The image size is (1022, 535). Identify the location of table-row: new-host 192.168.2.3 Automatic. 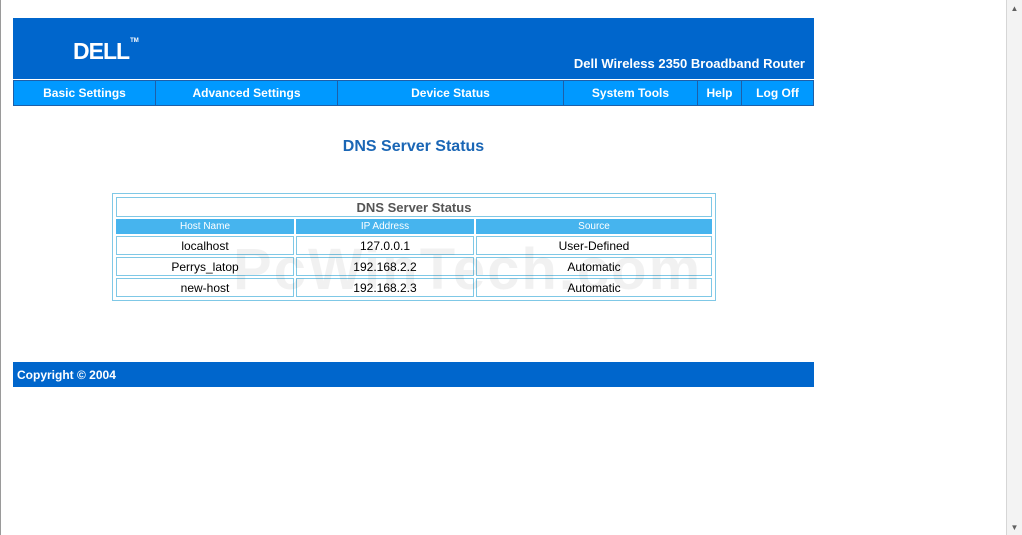
(414, 287).